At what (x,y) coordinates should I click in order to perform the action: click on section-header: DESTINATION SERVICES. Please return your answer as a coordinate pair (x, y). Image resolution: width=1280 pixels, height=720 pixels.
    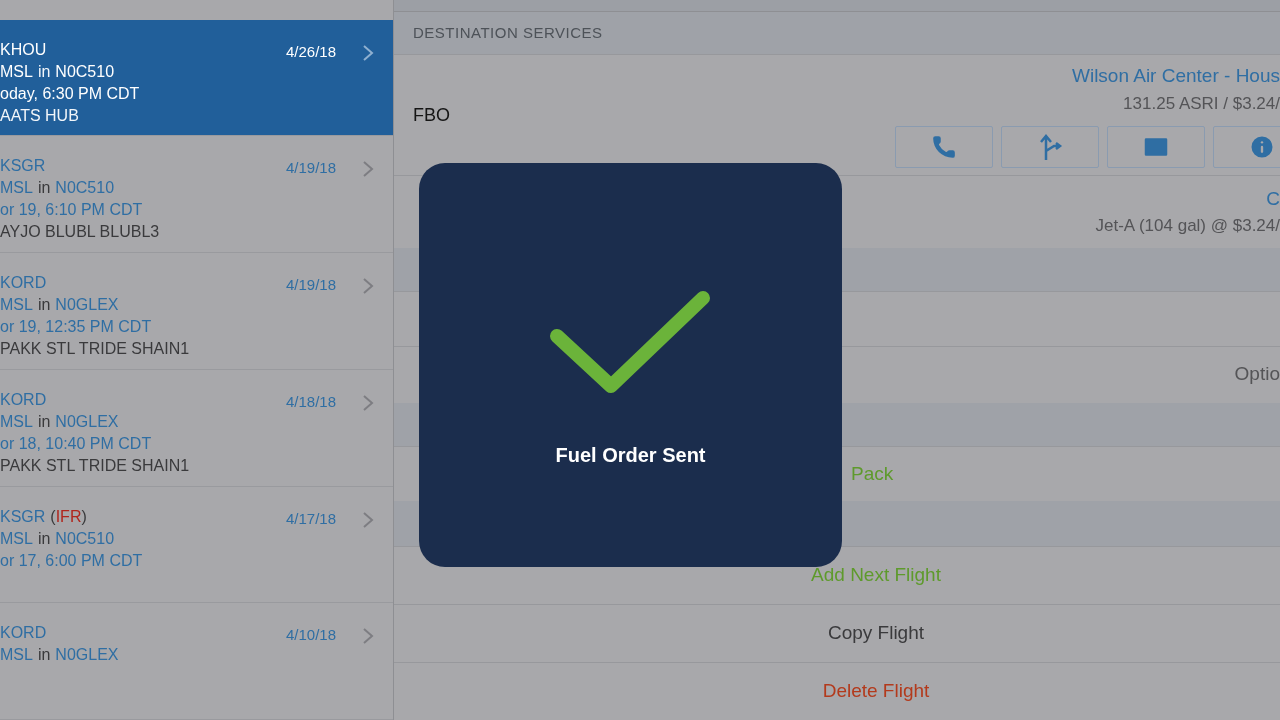
    Looking at the image, I should click on (837, 33).